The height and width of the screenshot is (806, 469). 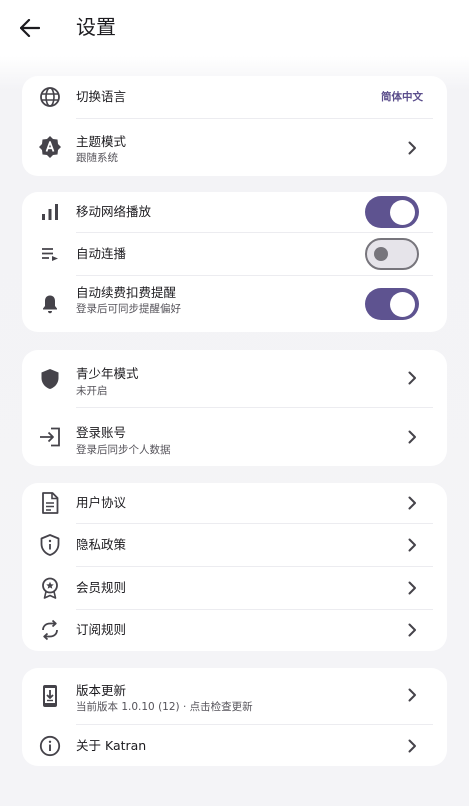 What do you see at coordinates (234, 588) in the screenshot?
I see `membership-rules-row: 会员规则` at bounding box center [234, 588].